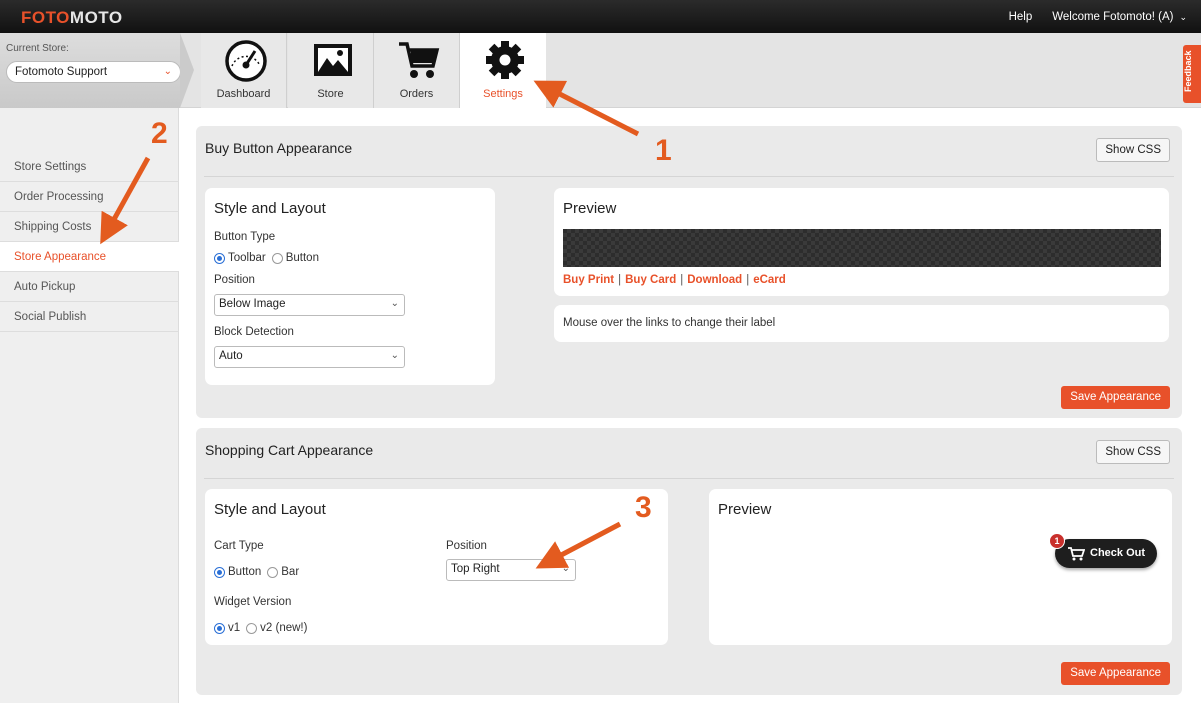  What do you see at coordinates (475, 569) in the screenshot?
I see `select-value: Top Right` at bounding box center [475, 569].